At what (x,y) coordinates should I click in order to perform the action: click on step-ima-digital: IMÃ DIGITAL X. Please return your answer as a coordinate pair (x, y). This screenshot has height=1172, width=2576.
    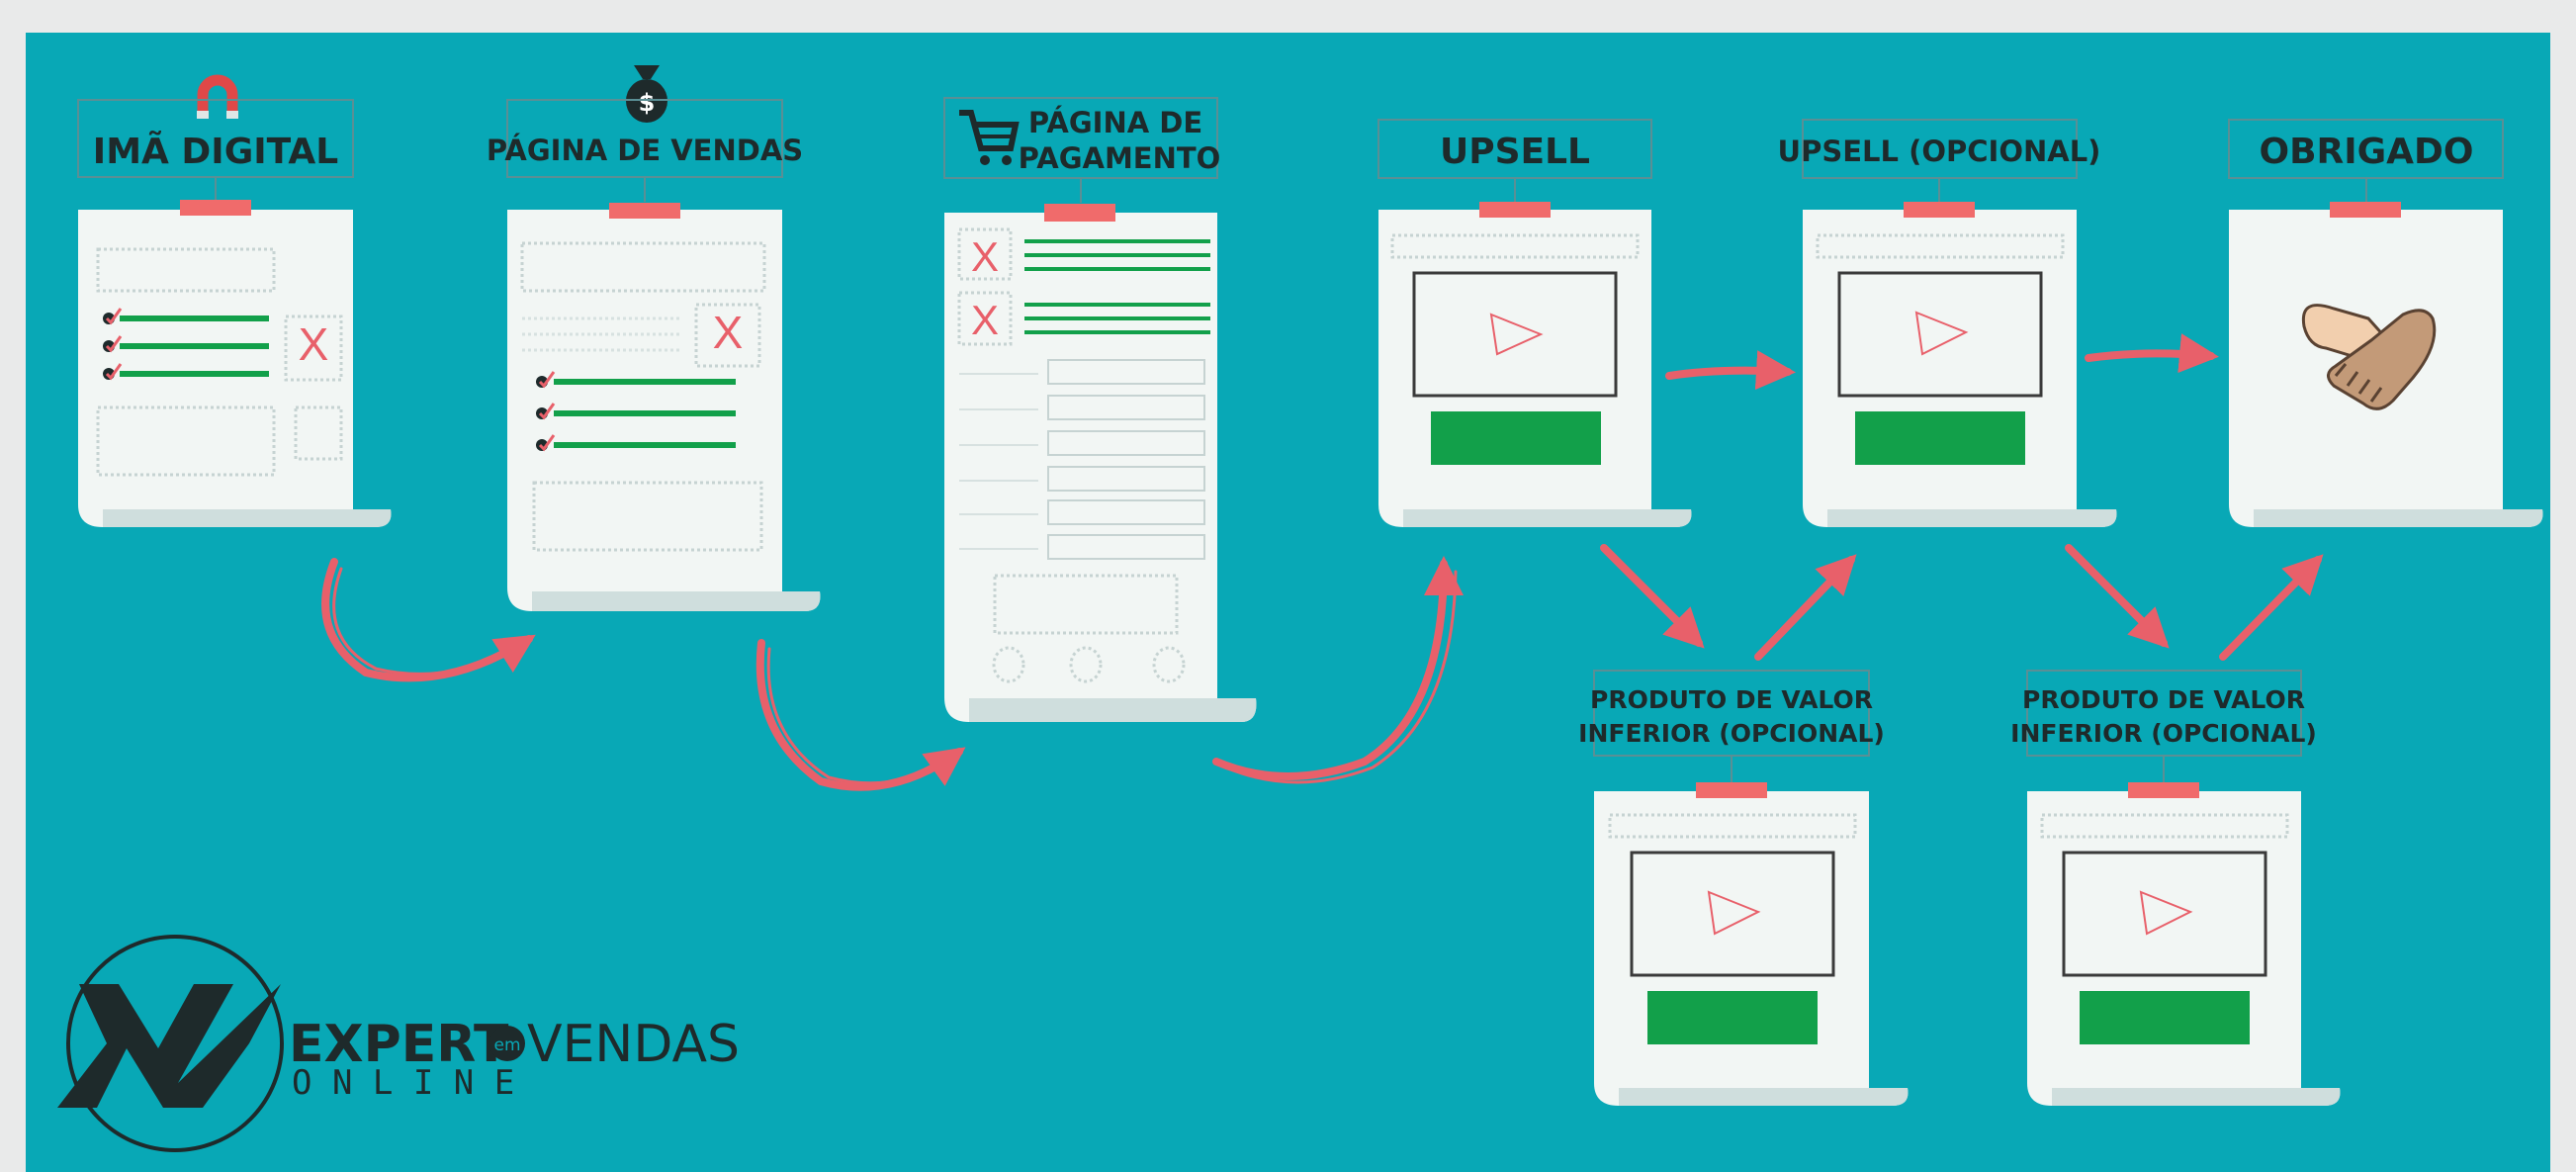
    Looking at the image, I should click on (234, 300).